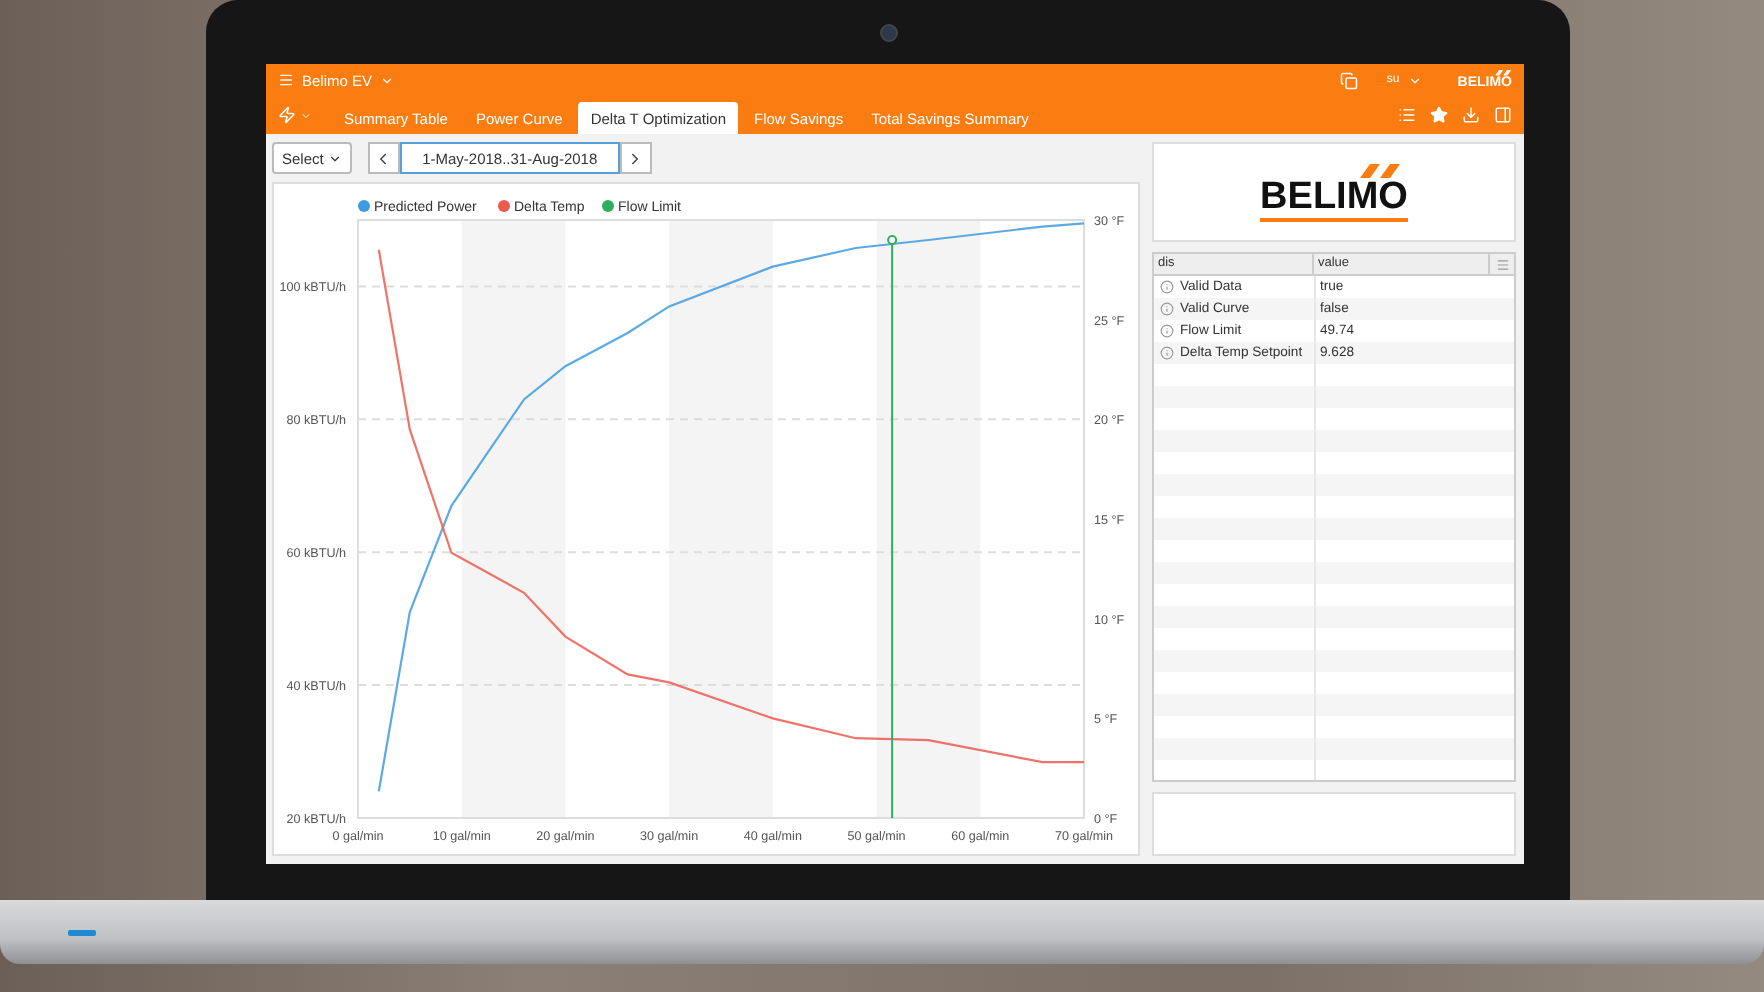  What do you see at coordinates (1334, 192) in the screenshot?
I see `brand-logo: BELIMO` at bounding box center [1334, 192].